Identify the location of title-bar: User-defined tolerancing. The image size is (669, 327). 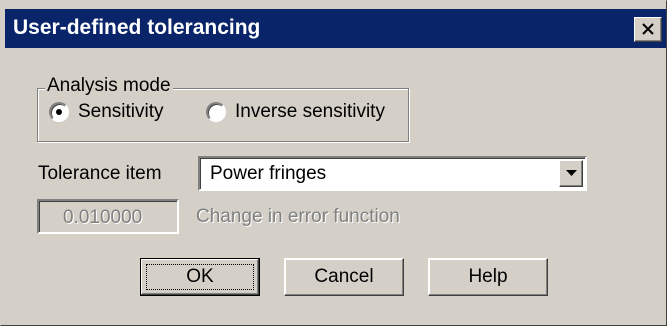
(335, 28).